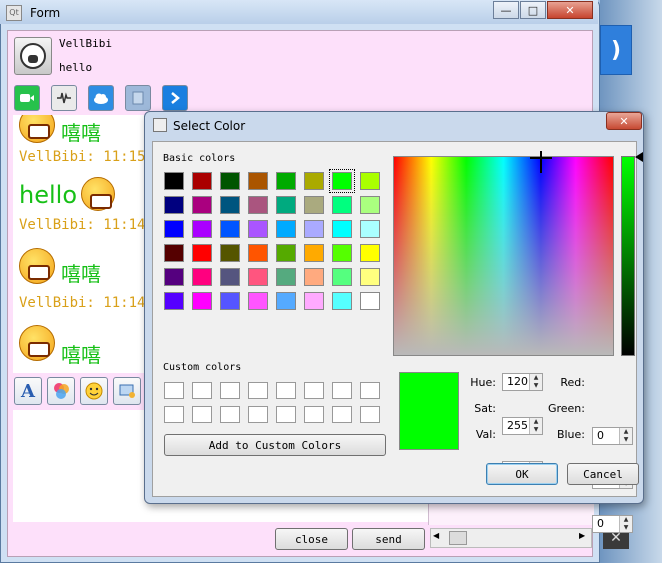 This screenshot has height=563, width=662. What do you see at coordinates (33, 56) in the screenshot?
I see `avatar` at bounding box center [33, 56].